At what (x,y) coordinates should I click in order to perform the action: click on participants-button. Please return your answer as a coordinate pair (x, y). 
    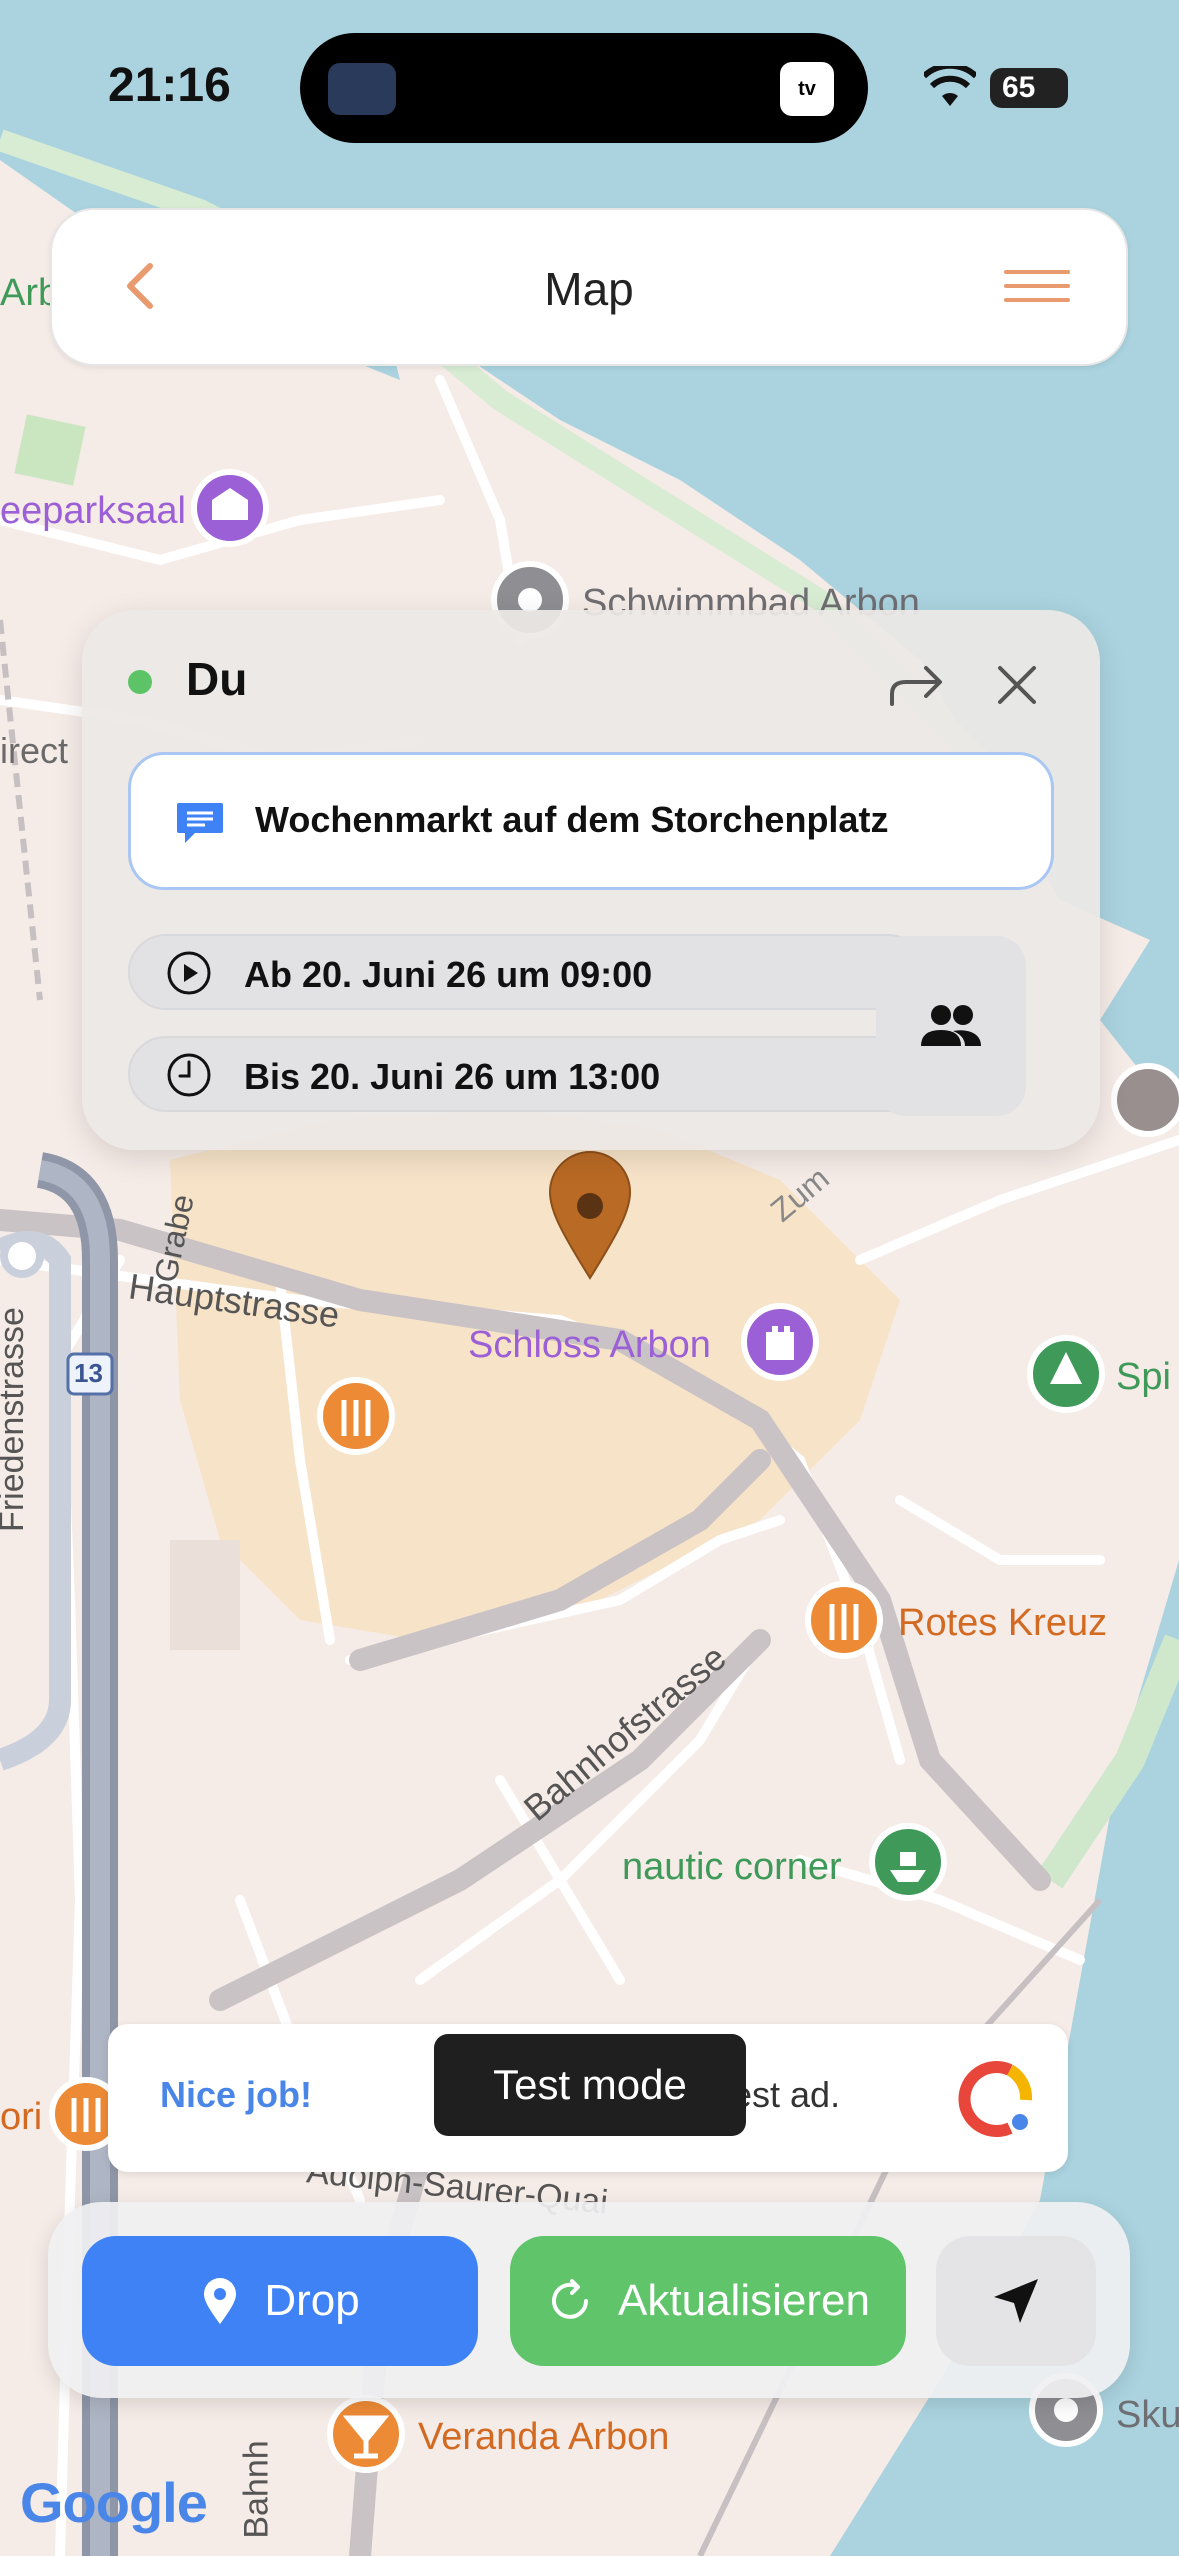
    Looking at the image, I should click on (951, 1026).